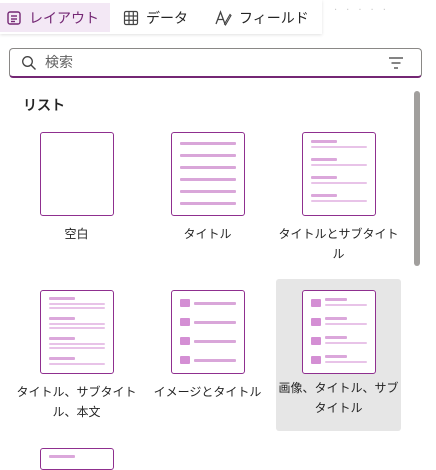 This screenshot has height=470, width=436. I want to click on search-icon, so click(29, 63).